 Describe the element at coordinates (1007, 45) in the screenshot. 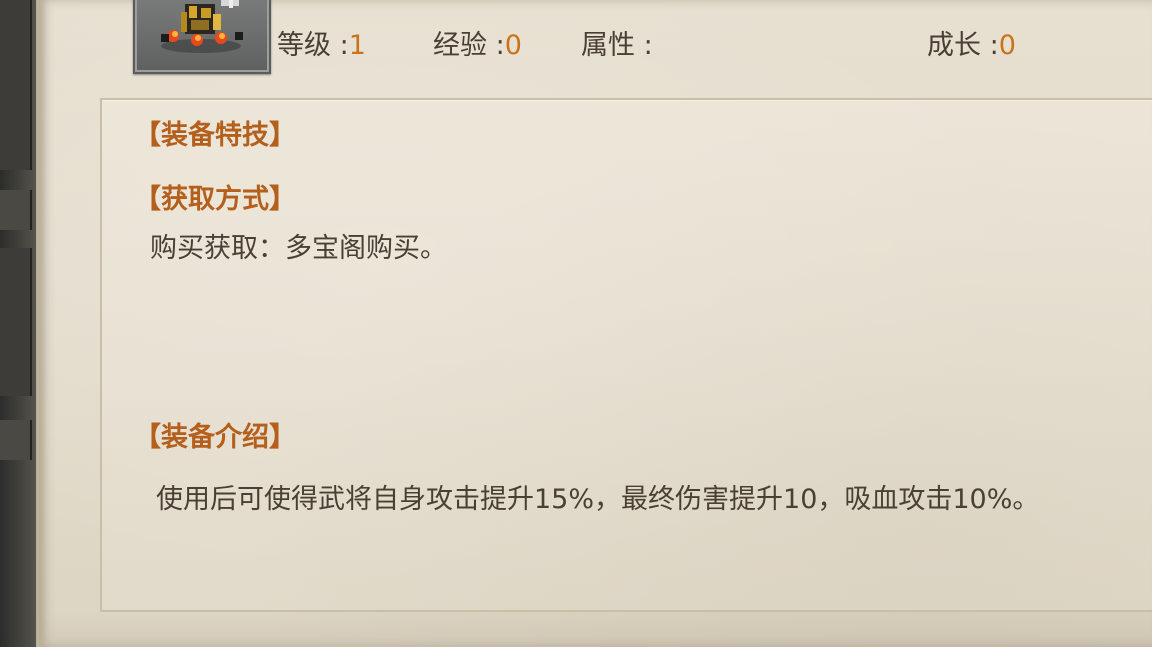

I see `stat-growth-value: 0` at that location.